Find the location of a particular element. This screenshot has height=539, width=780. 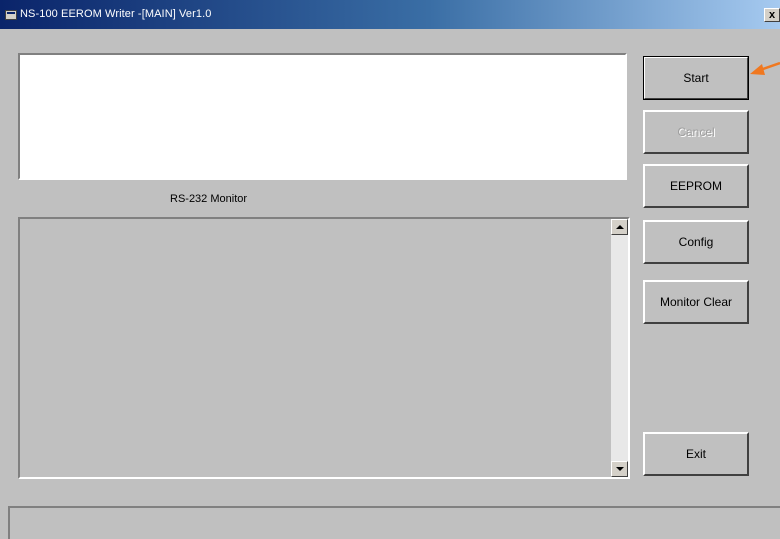

title-bar: NS-100 EEROM Writer -[MAIN] Ver1.0 x is located at coordinates (390, 14).